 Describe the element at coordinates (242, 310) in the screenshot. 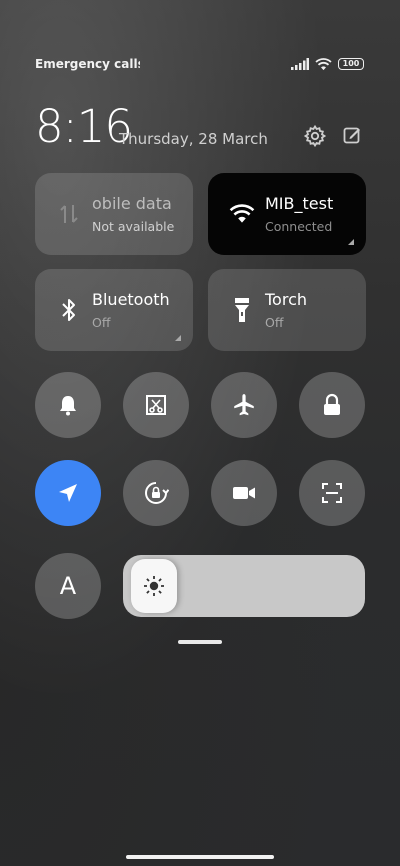

I see `torch-icon` at that location.